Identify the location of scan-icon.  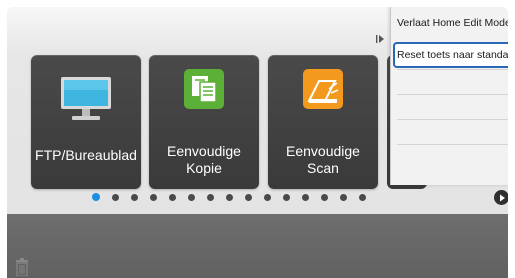
(323, 89).